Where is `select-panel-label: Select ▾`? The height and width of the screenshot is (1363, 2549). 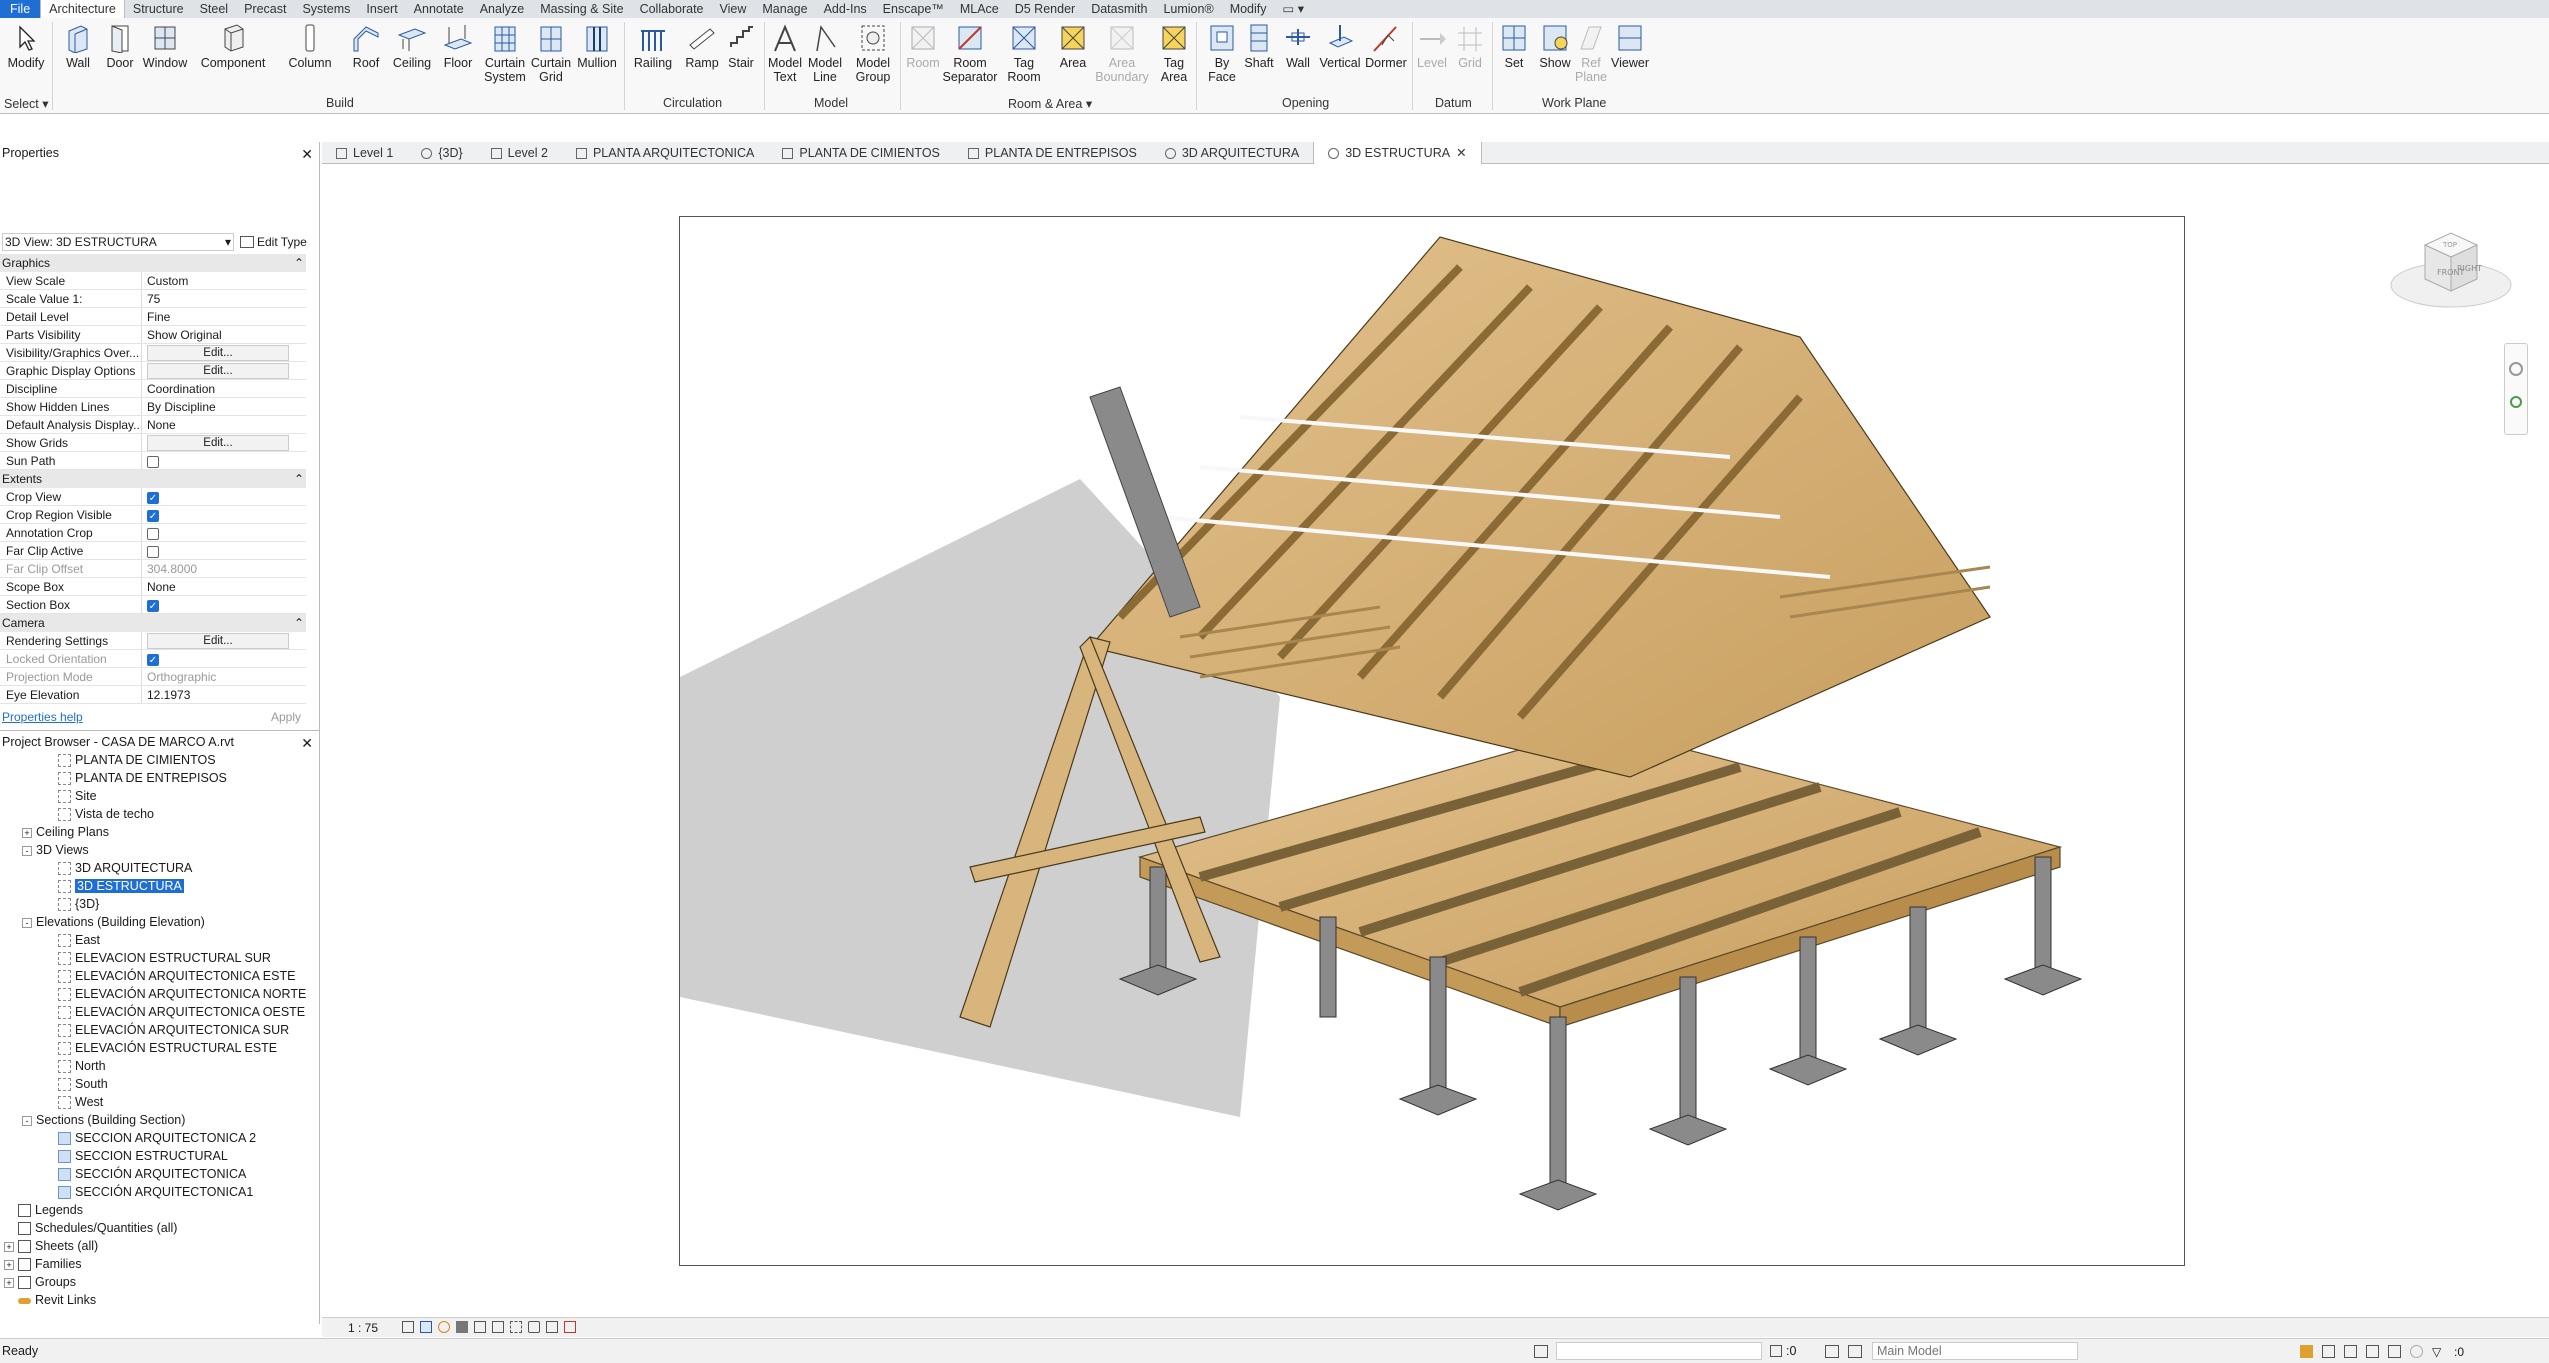 select-panel-label: Select ▾ is located at coordinates (26, 103).